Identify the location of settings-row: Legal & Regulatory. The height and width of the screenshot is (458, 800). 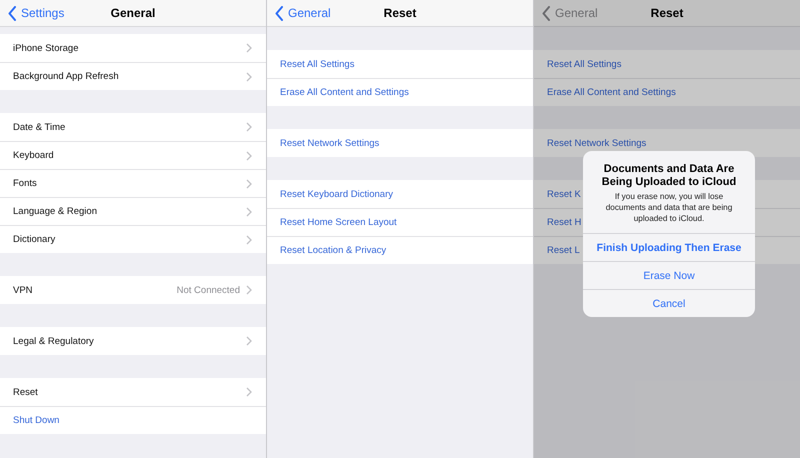
(133, 341).